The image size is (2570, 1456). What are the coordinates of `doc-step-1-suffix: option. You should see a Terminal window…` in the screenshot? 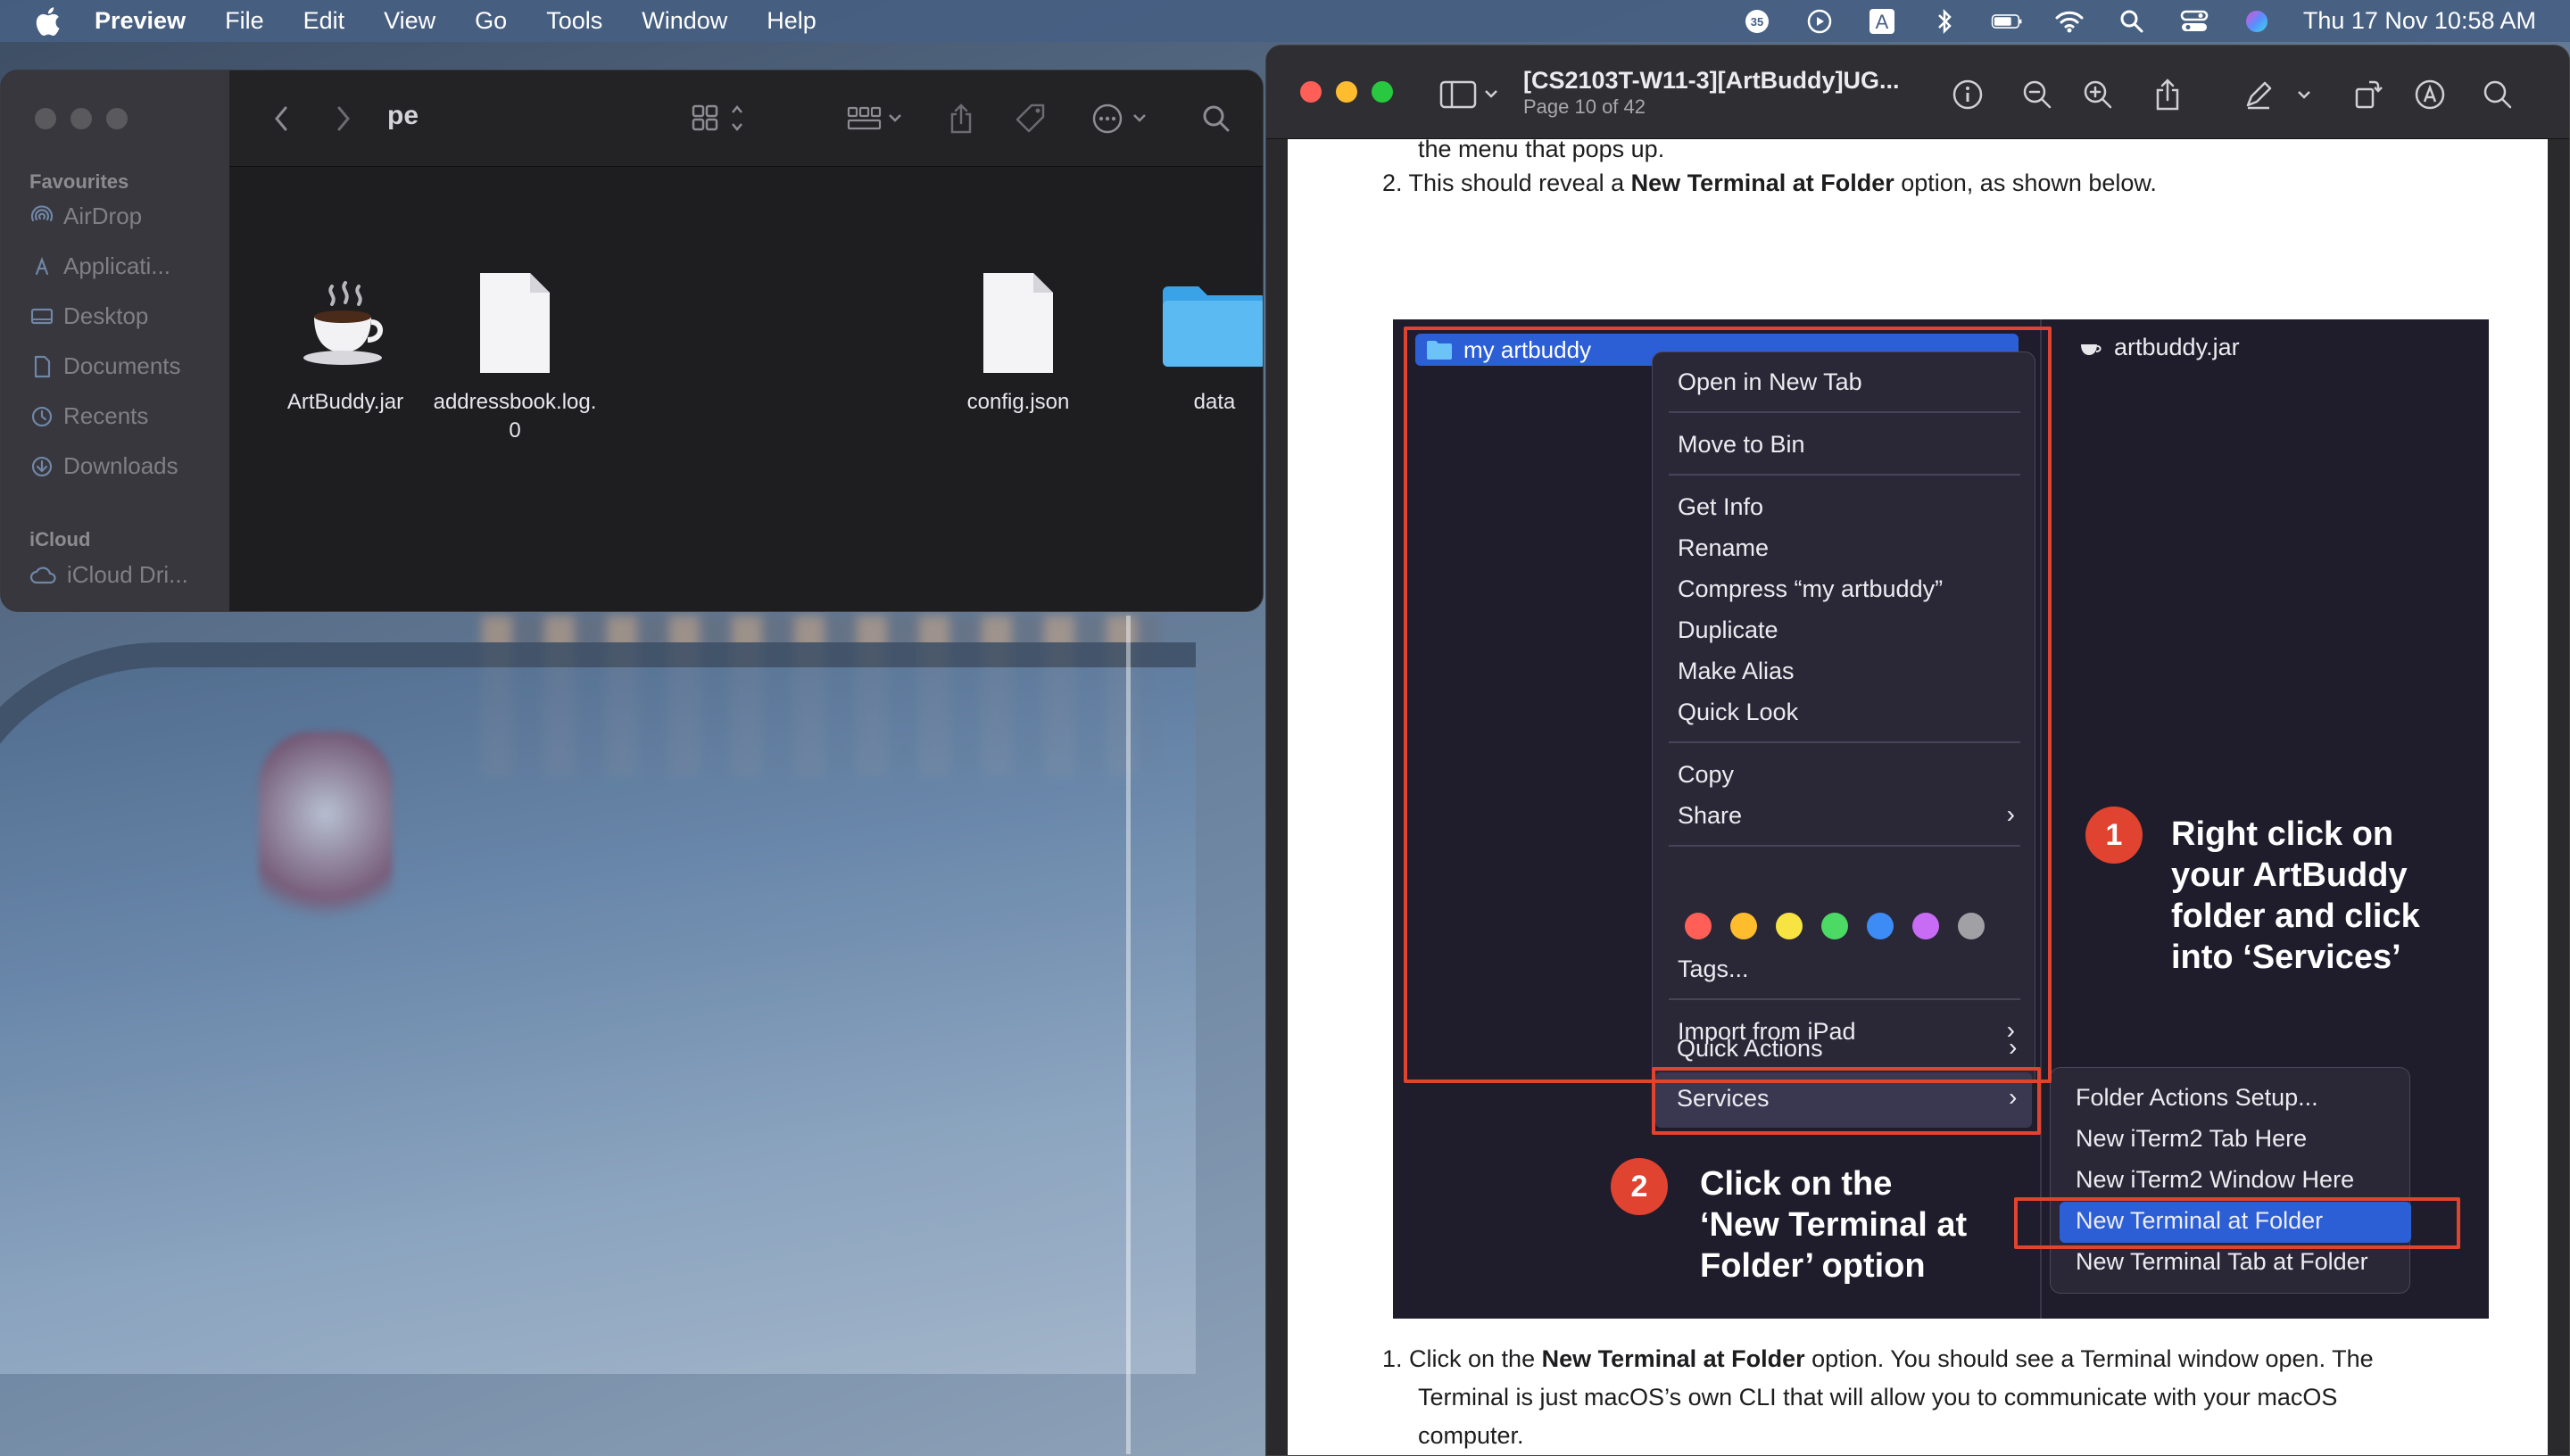 It's located at (2089, 1359).